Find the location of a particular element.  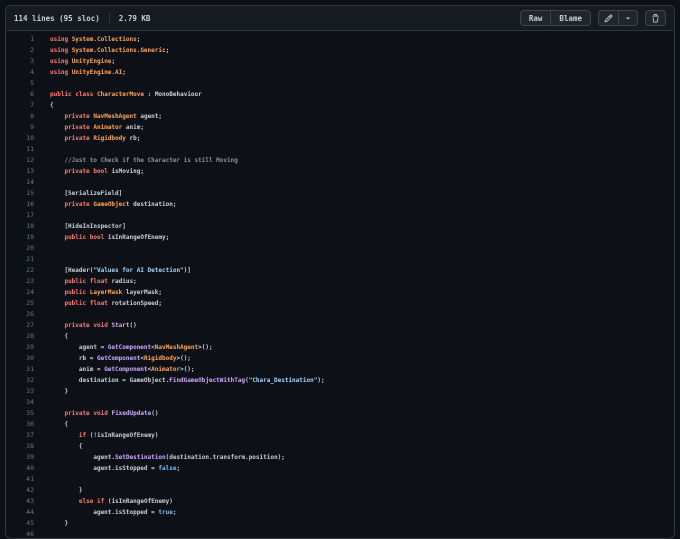

line-number: 8 is located at coordinates (20, 116).